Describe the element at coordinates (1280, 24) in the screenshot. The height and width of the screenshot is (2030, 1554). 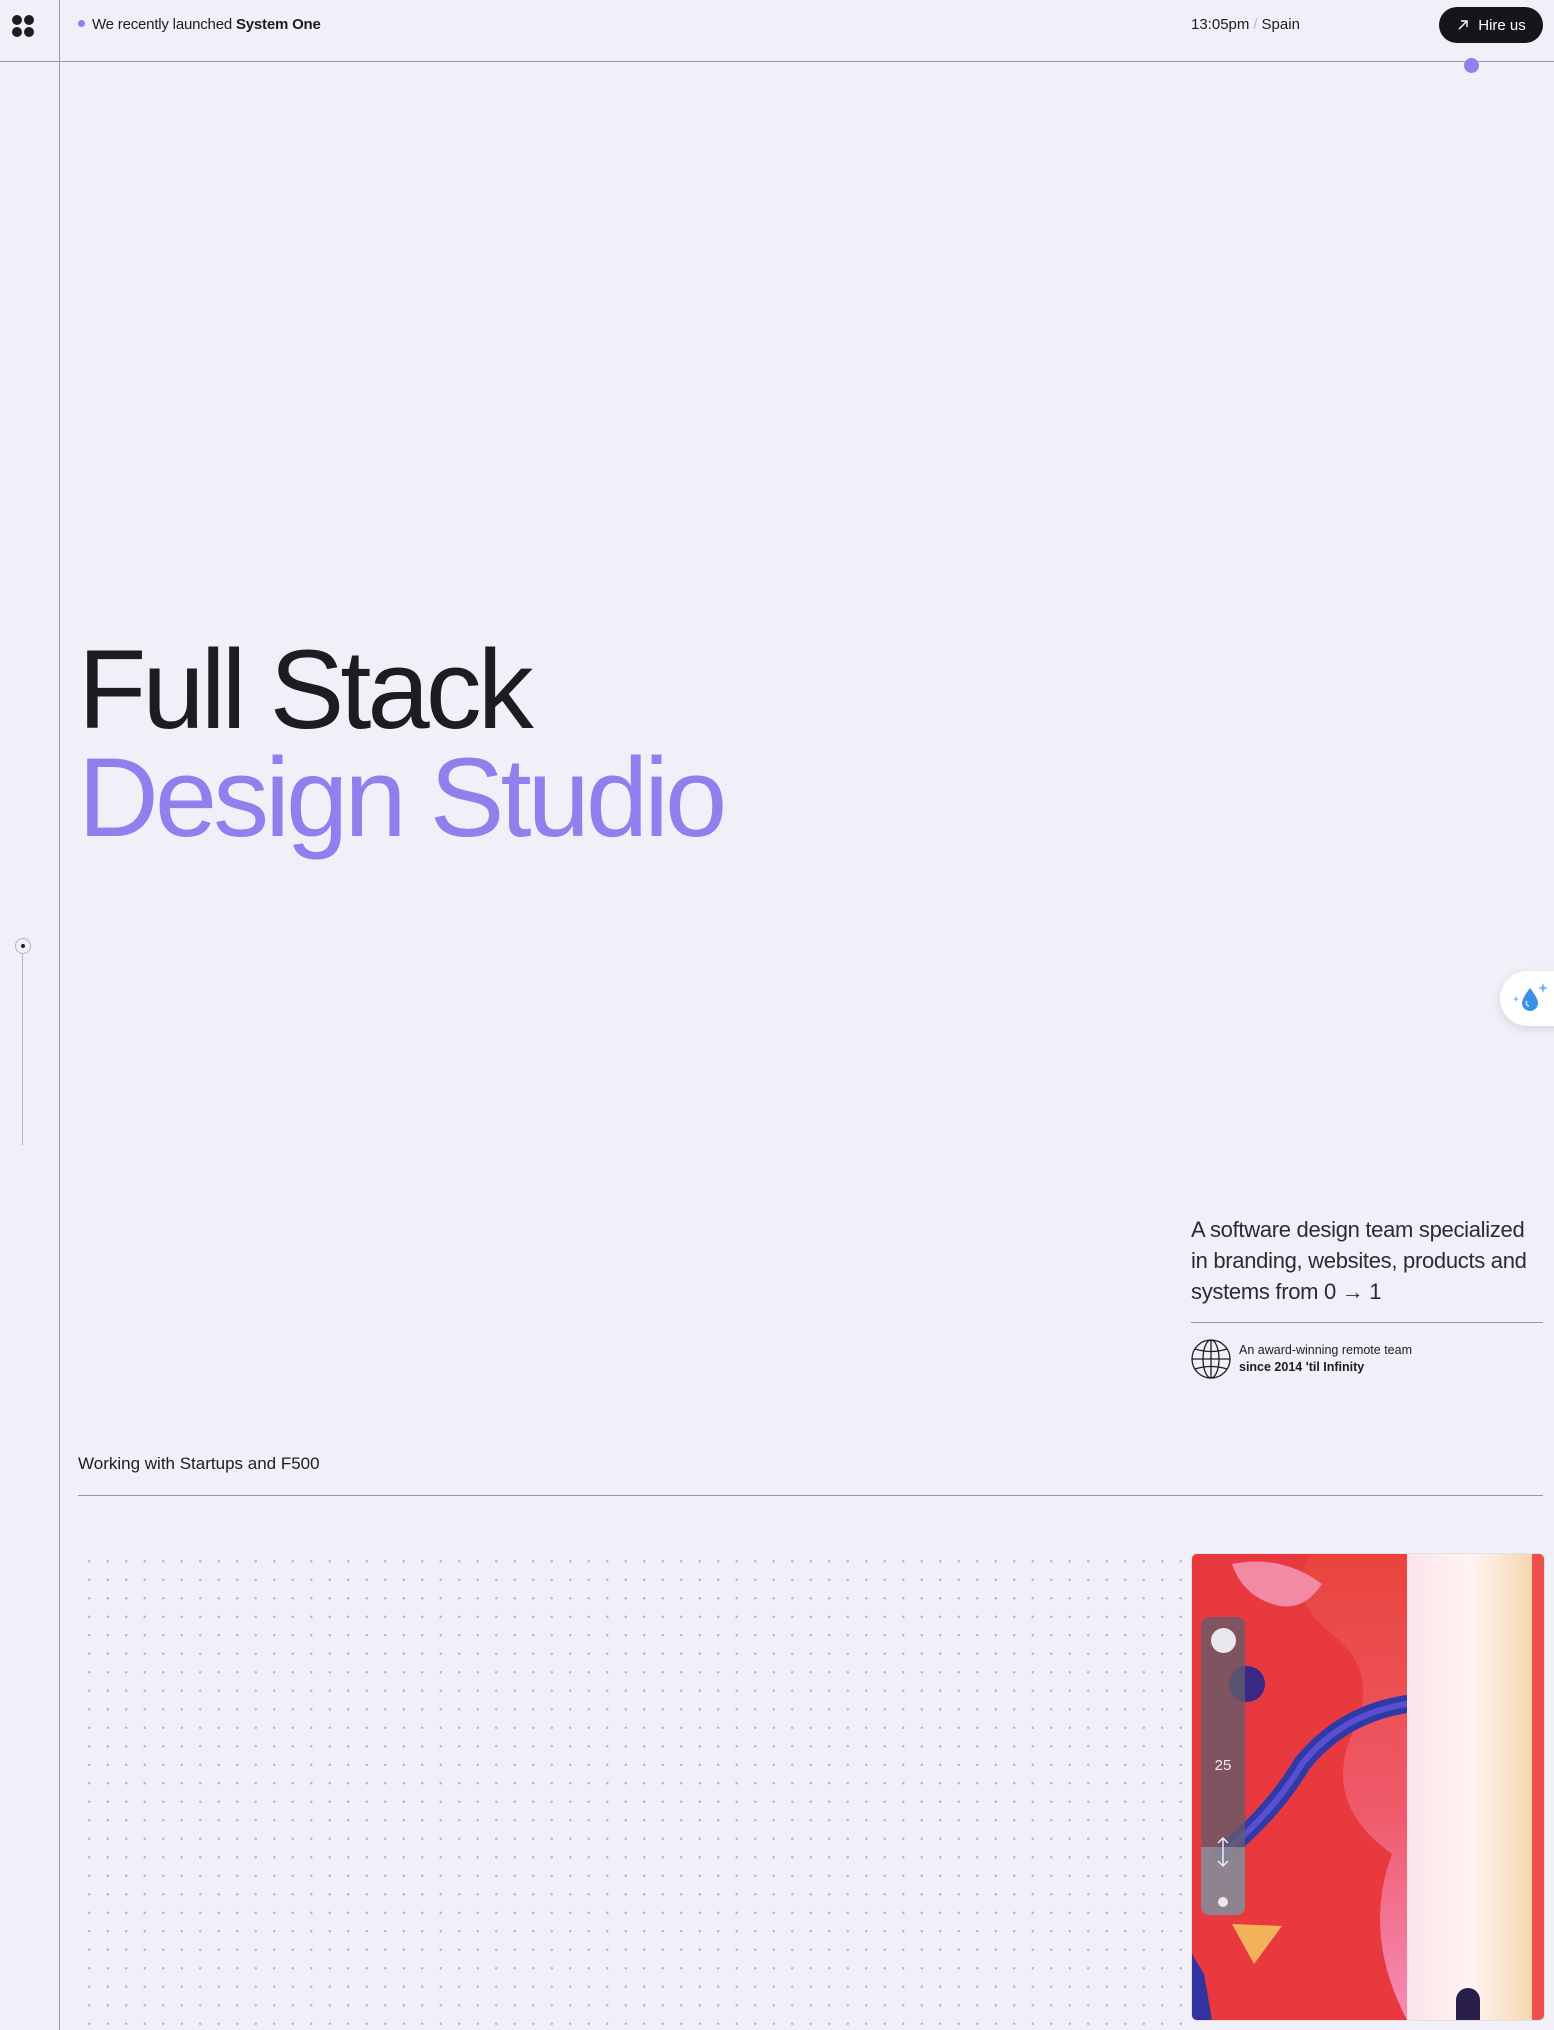
I see `location-text: Spain` at that location.